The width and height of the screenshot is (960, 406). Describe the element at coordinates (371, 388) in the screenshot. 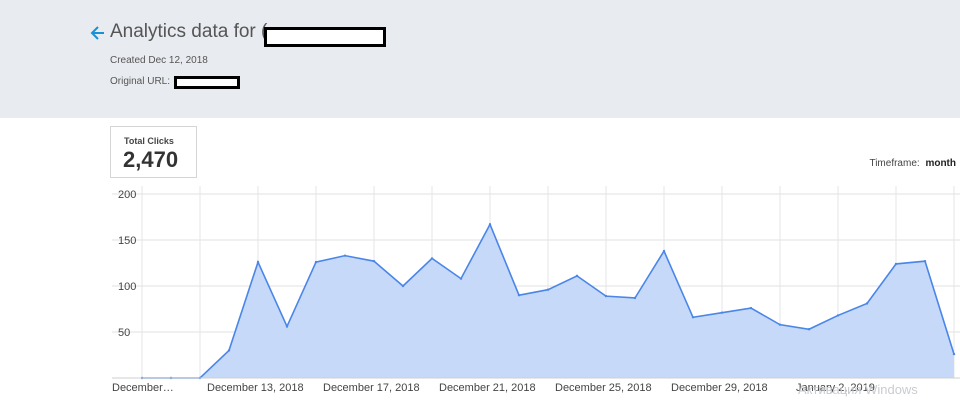

I see `x-tick-label: December 17, 2018` at that location.